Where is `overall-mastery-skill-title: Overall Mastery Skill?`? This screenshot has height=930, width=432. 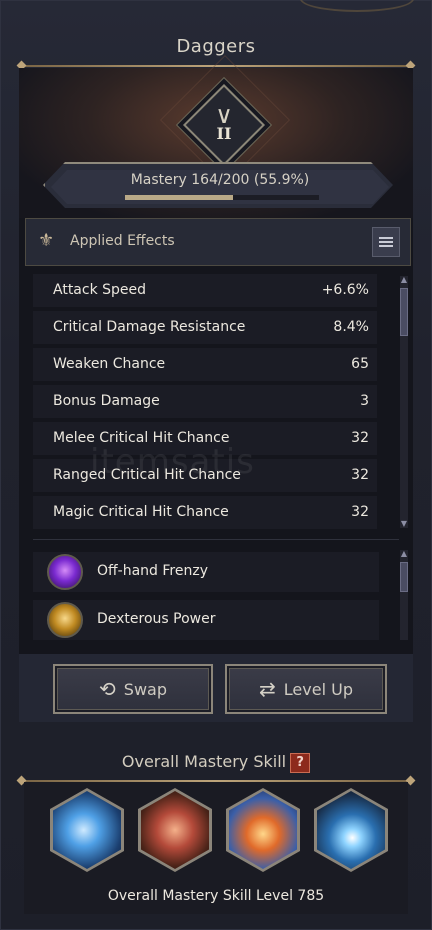 overall-mastery-skill-title: Overall Mastery Skill? is located at coordinates (216, 762).